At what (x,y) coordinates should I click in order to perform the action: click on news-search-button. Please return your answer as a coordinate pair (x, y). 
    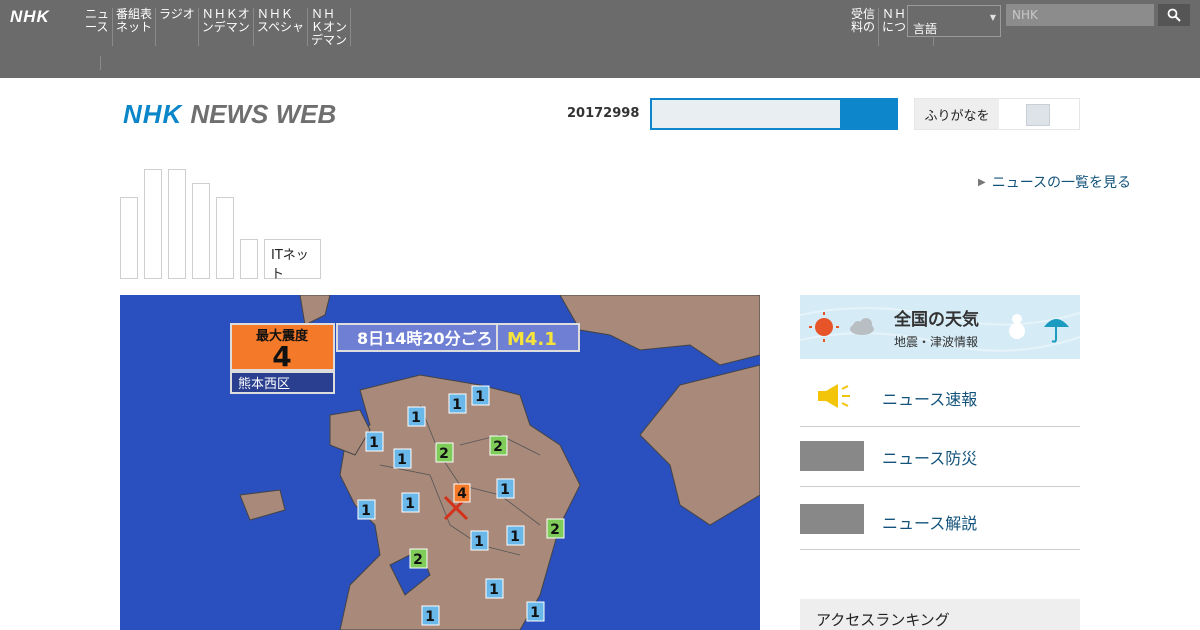
    Looking at the image, I should click on (869, 114).